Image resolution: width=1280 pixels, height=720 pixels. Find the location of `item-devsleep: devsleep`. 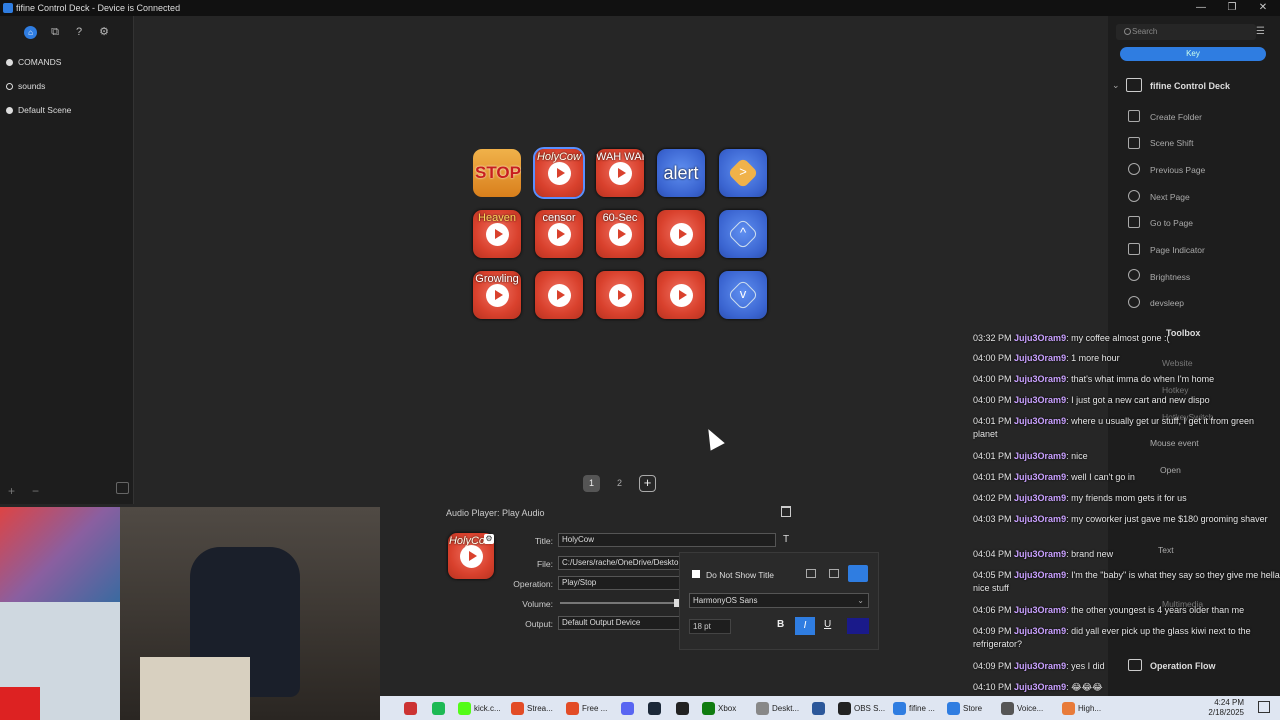

item-devsleep: devsleep is located at coordinates (1167, 303).